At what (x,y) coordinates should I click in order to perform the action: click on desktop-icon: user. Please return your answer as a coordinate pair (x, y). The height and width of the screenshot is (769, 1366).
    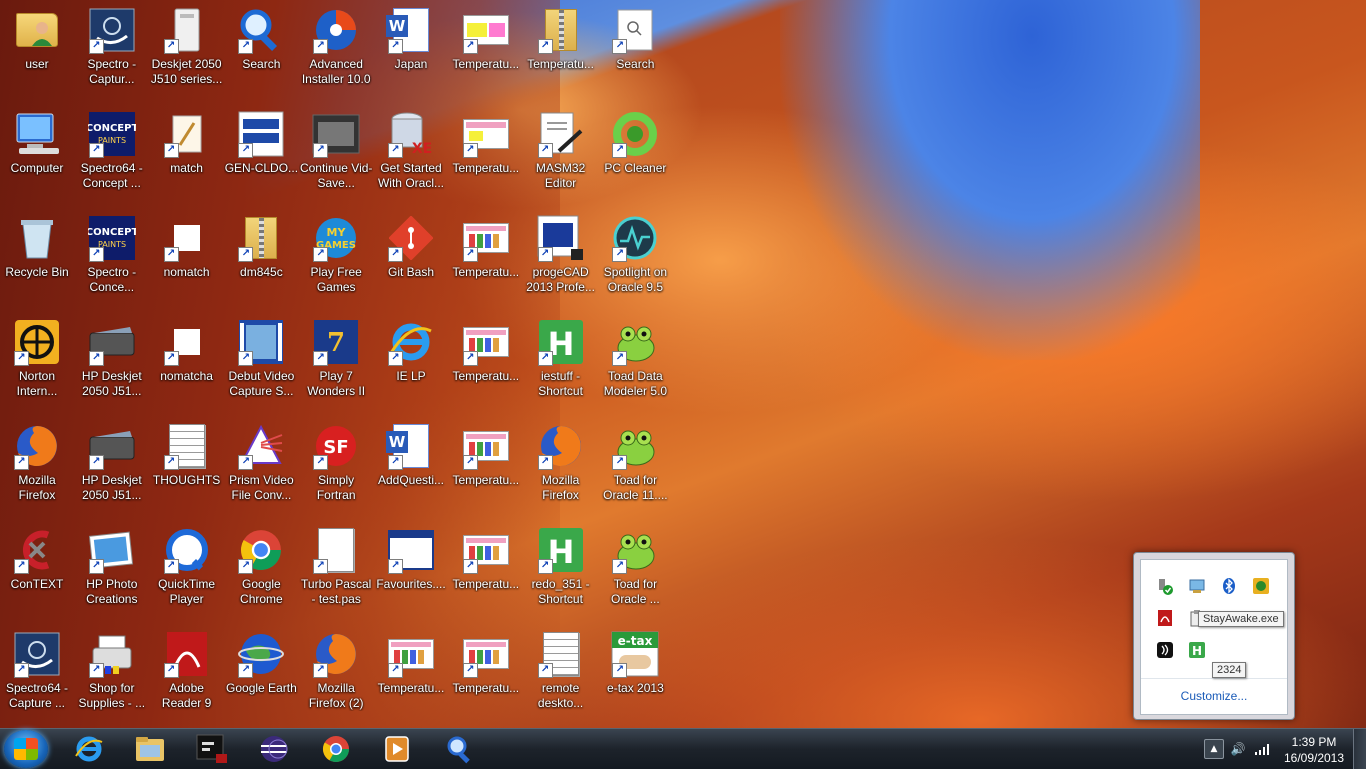
    Looking at the image, I should click on (37, 56).